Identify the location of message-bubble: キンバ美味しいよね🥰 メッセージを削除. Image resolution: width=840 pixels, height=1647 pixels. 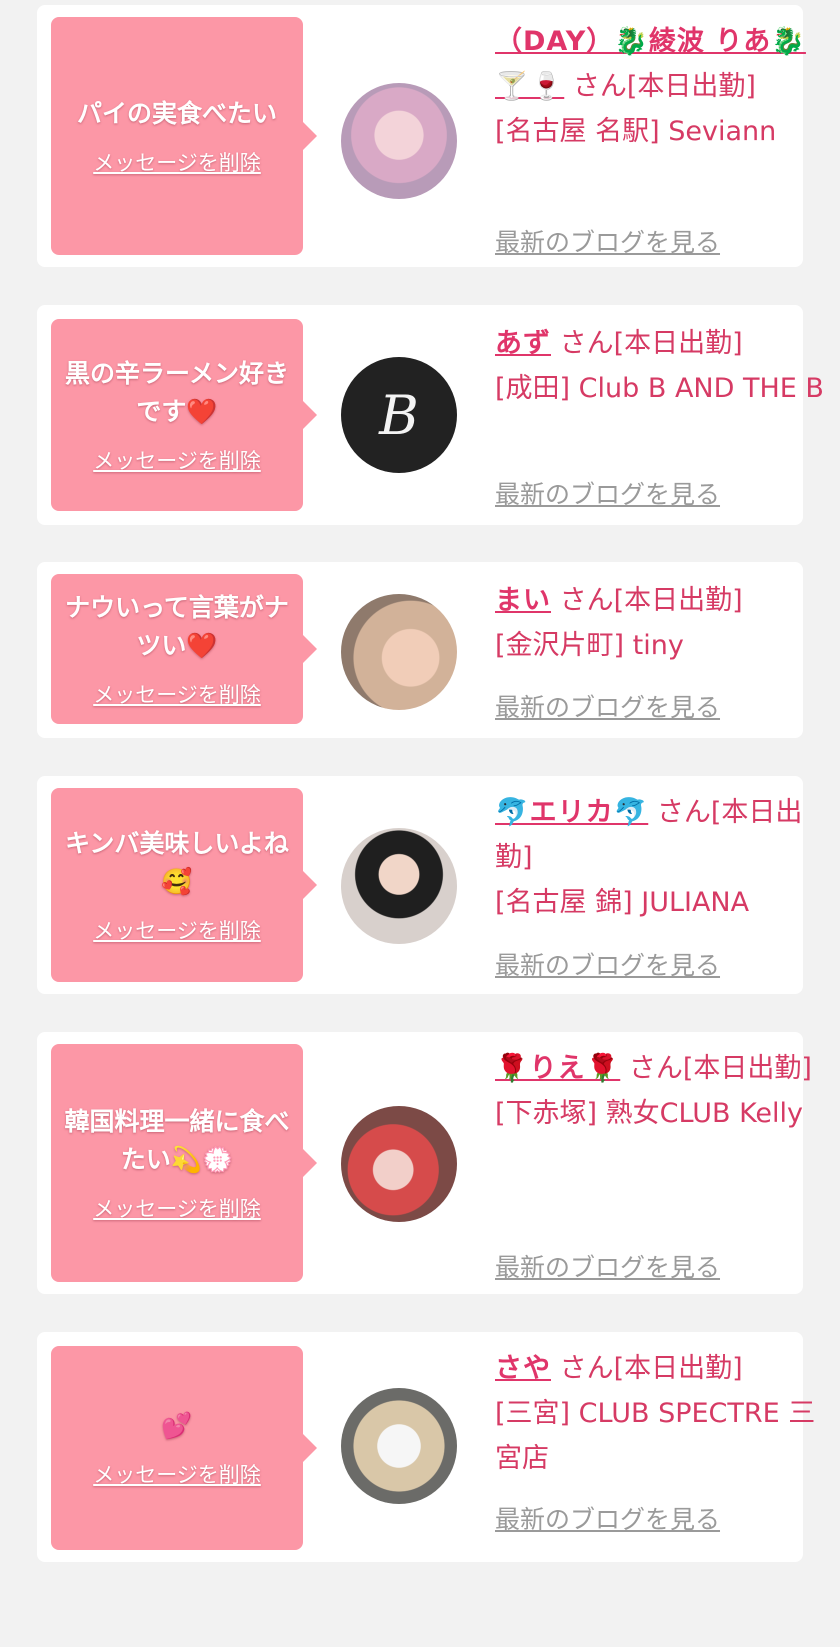
(184, 885).